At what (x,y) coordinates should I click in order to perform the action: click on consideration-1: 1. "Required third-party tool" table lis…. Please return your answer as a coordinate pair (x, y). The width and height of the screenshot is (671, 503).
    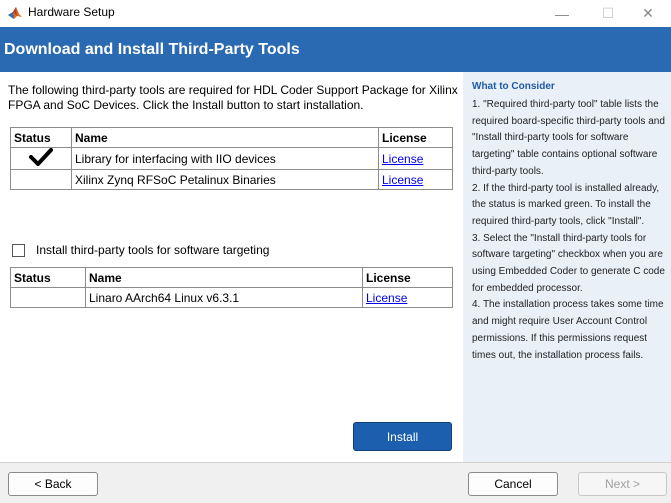
    Looking at the image, I should click on (568, 138).